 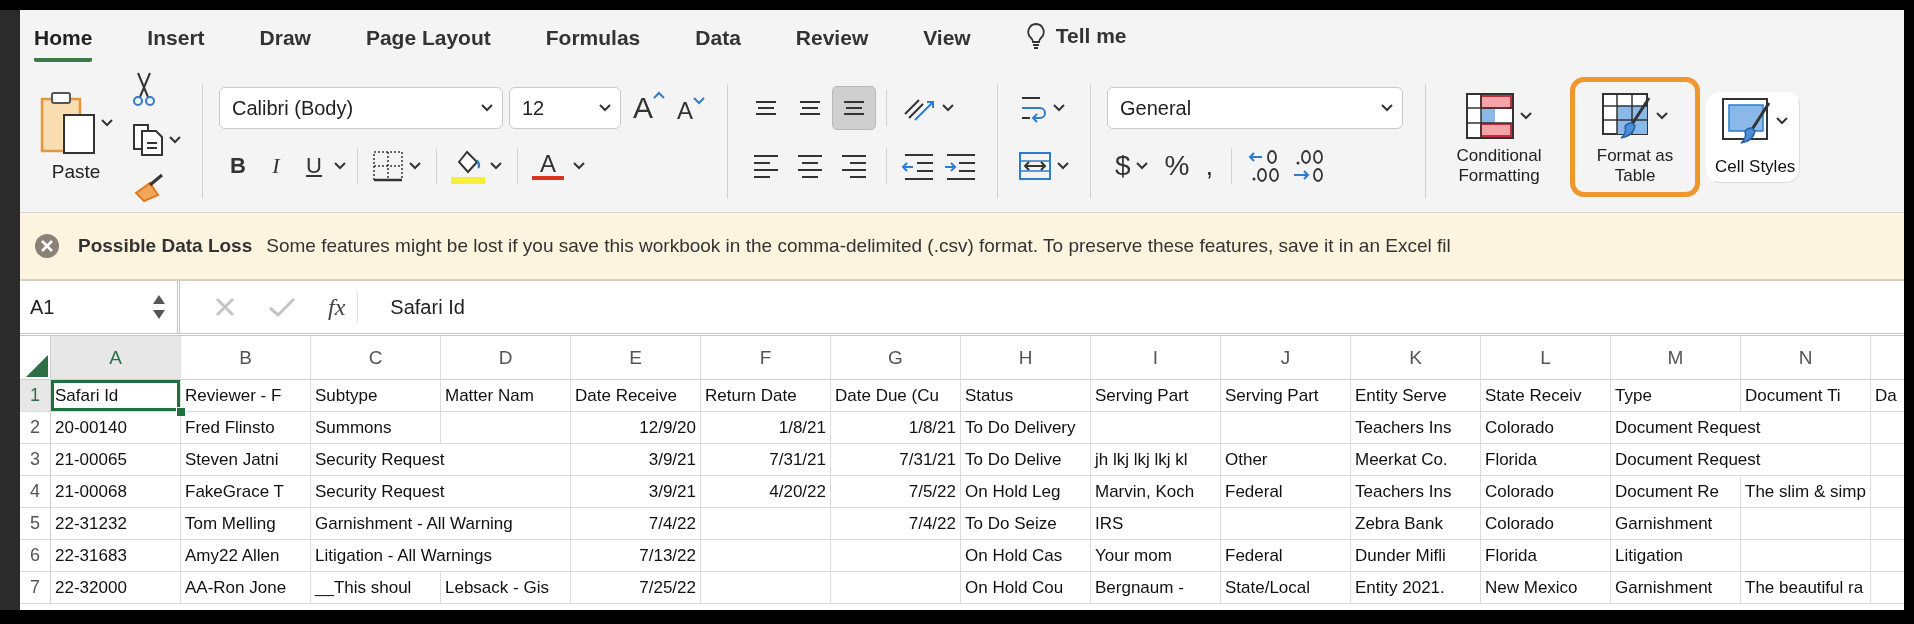 I want to click on table-cell: Zebra Bank, so click(x=1416, y=524).